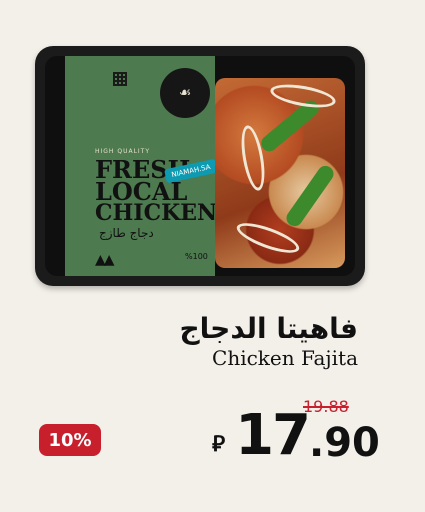 This screenshot has width=425, height=512. I want to click on price-decimal: .90, so click(344, 443).